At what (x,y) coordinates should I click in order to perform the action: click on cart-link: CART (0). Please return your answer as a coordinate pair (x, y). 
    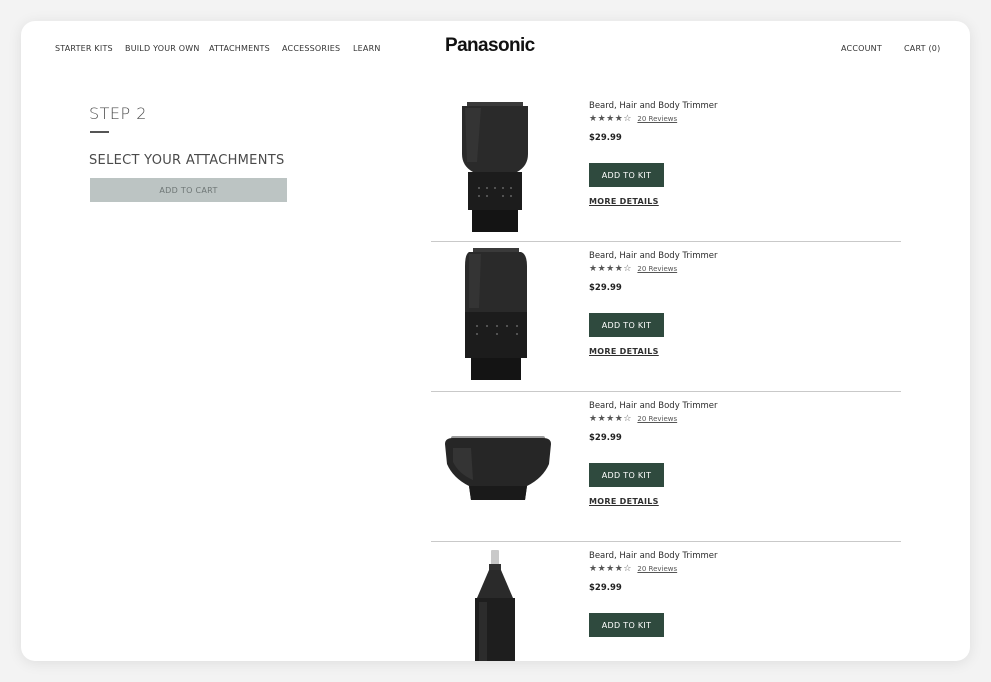
    Looking at the image, I should click on (922, 48).